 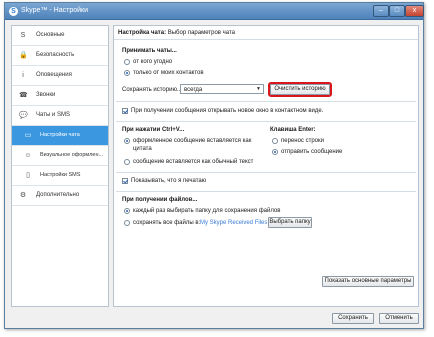 What do you see at coordinates (414, 11) in the screenshot?
I see `close-button: x` at bounding box center [414, 11].